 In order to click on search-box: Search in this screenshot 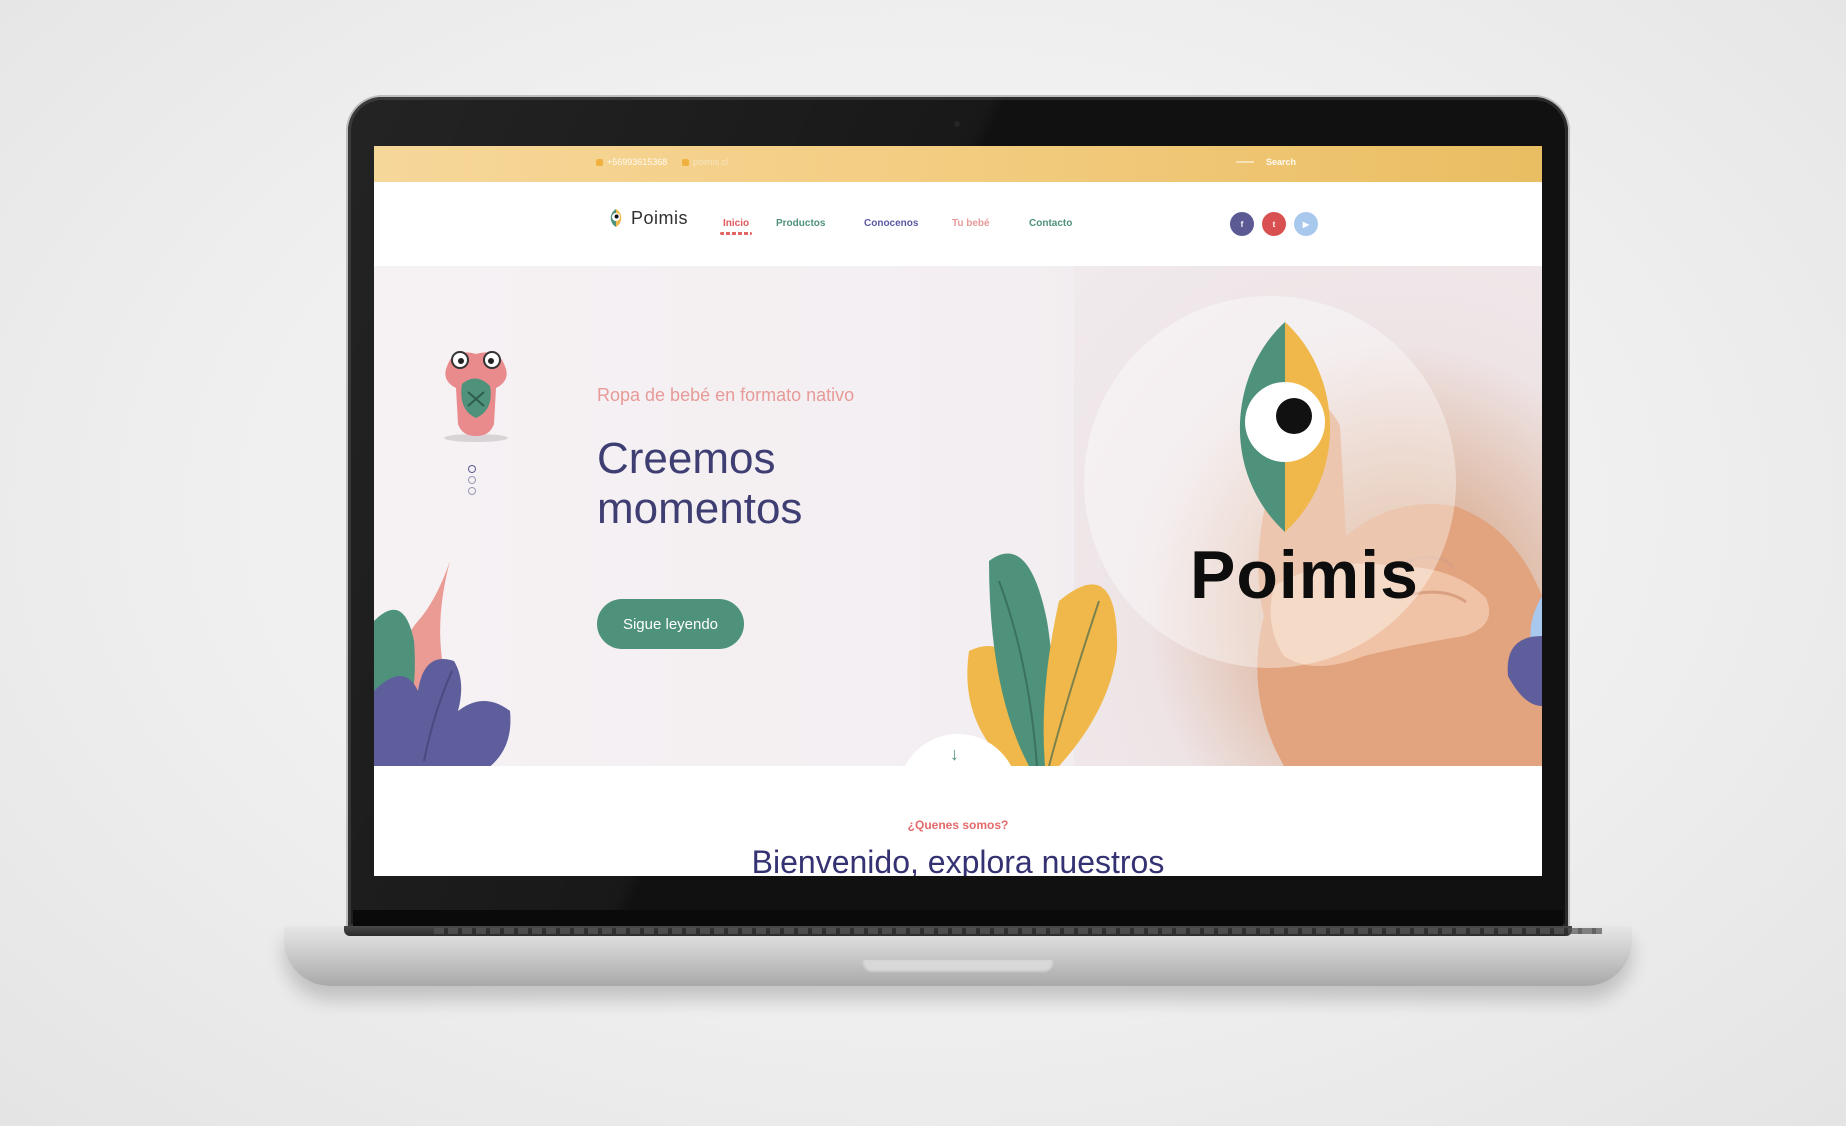, I will do `click(1266, 162)`.